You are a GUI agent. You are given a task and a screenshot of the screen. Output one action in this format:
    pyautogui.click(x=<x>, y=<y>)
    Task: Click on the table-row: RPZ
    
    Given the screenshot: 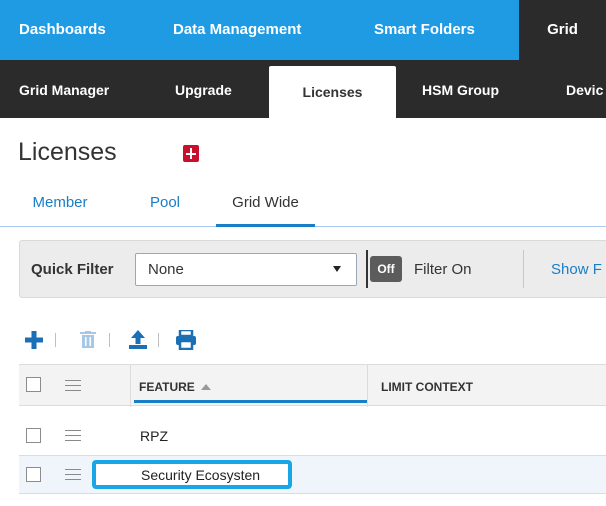 What is the action you would take?
    pyautogui.click(x=312, y=436)
    